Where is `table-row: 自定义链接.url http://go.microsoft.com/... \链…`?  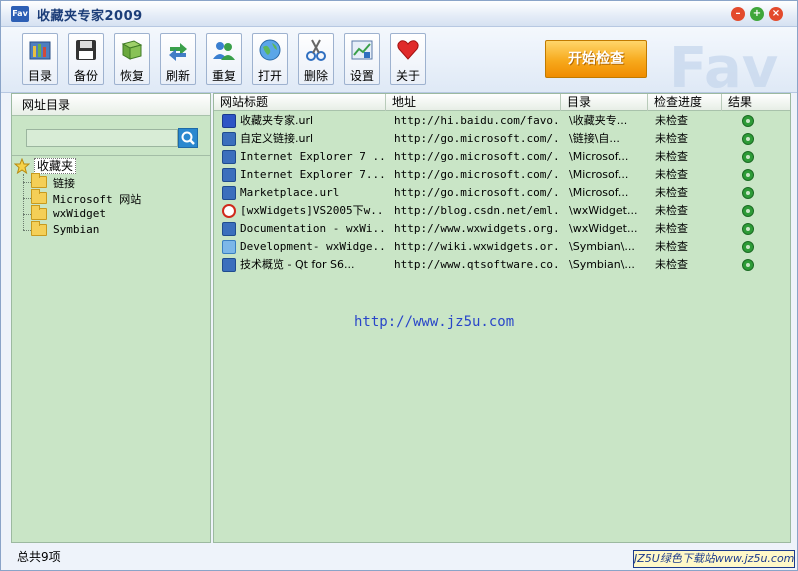 table-row: 自定义链接.url http://go.microsoft.com/... \链… is located at coordinates (502, 139).